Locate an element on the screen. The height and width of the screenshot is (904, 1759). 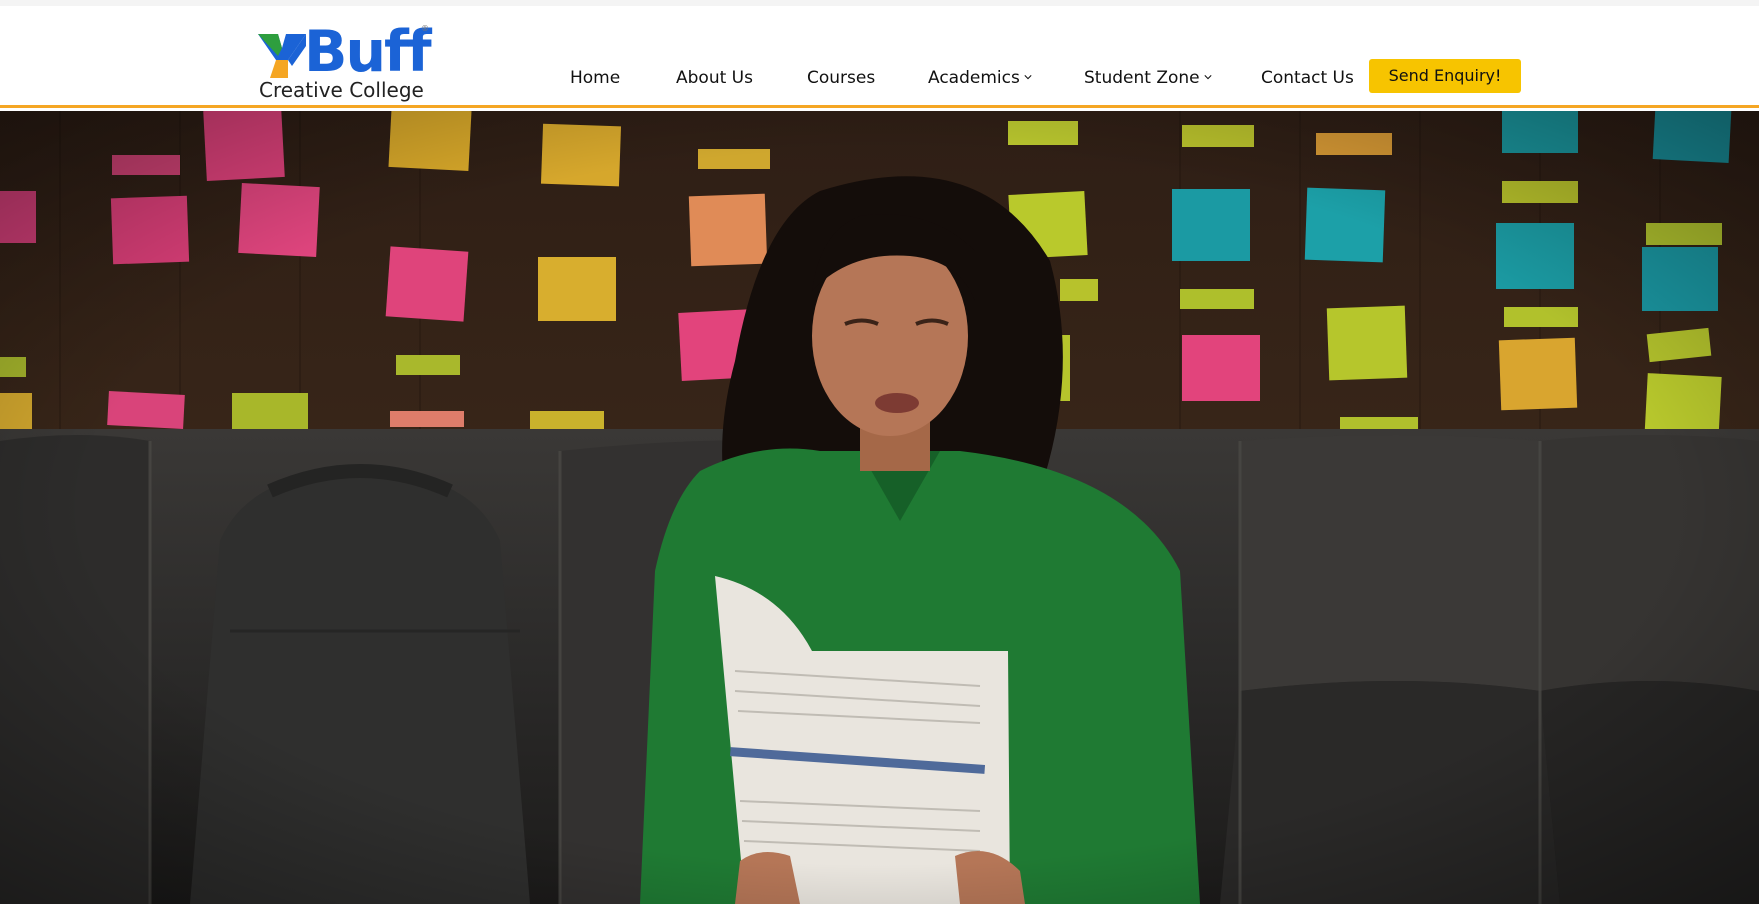
nav-contact-us-label: Contact Us is located at coordinates (1307, 78).